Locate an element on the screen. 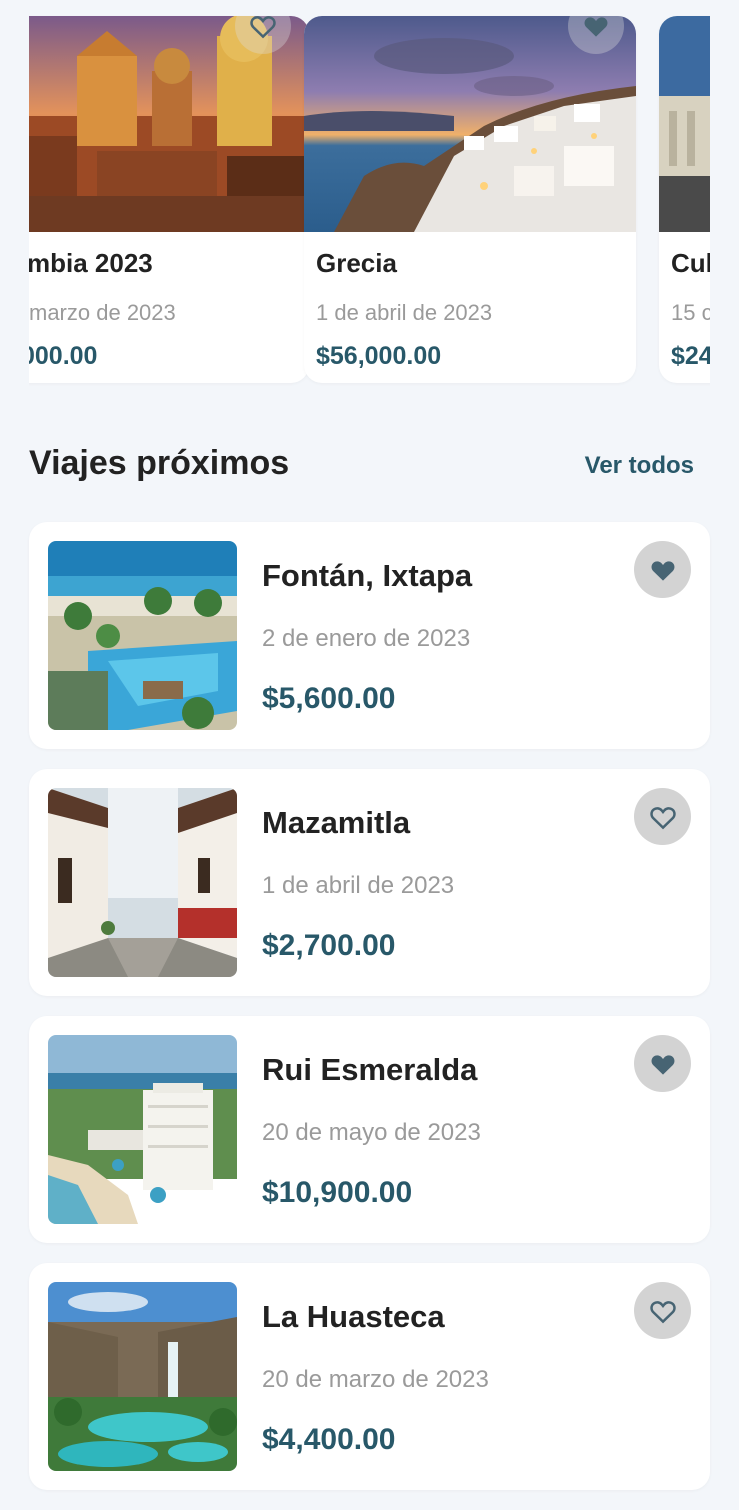 This screenshot has width=739, height=1510. featured-trip-card: Cul 15 c $24 is located at coordinates (684, 199).